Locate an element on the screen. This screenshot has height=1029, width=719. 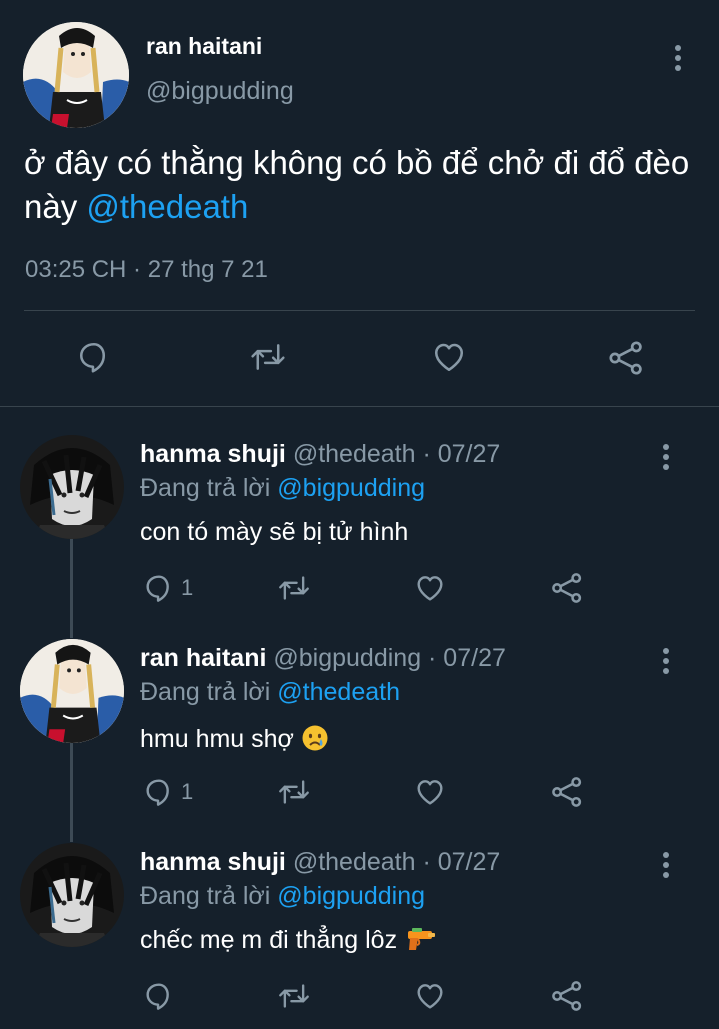
reply-text: chếc mẹ m đi thẳng lôz is located at coordinates (288, 940).